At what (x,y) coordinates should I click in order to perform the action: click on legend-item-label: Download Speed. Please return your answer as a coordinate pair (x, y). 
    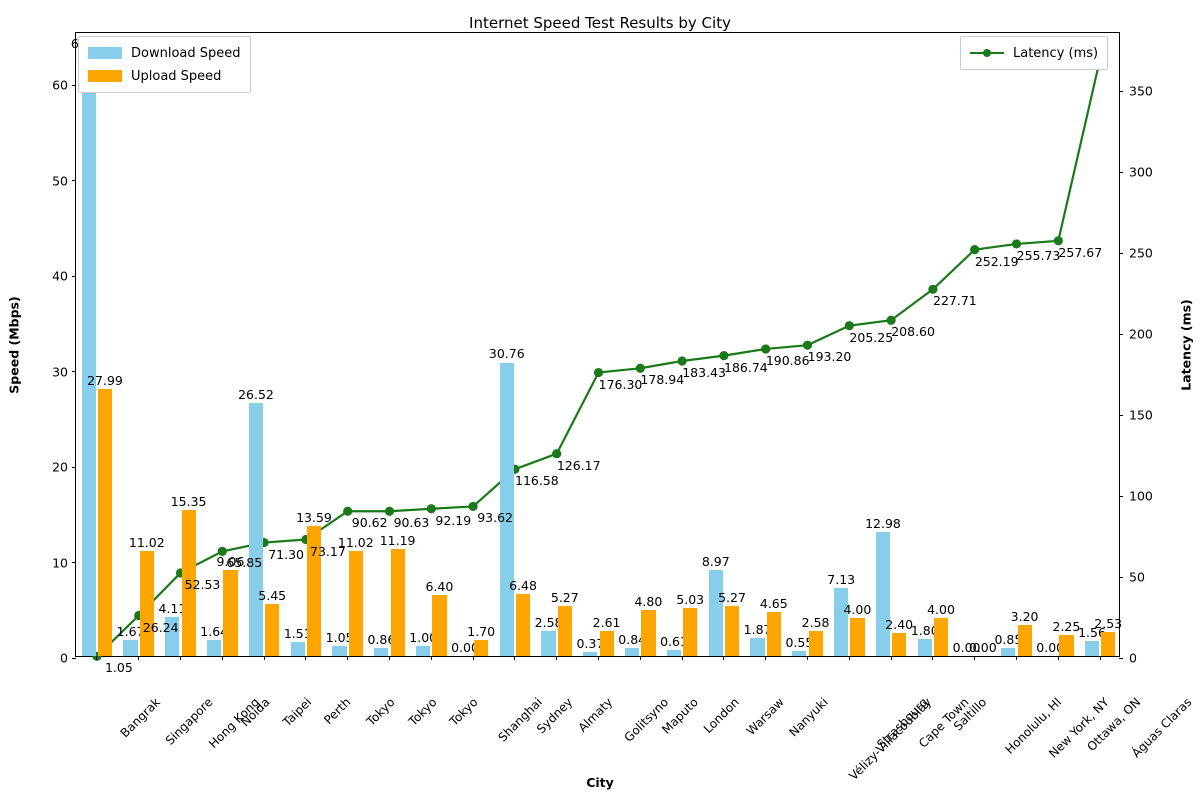
    Looking at the image, I should click on (186, 53).